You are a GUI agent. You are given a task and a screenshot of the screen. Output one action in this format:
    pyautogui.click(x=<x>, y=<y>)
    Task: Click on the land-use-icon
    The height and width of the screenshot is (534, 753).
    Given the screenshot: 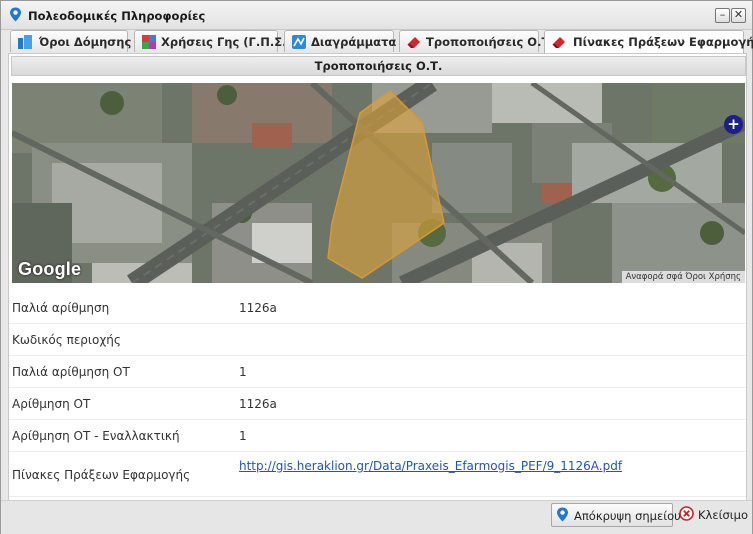 What is the action you would take?
    pyautogui.click(x=149, y=42)
    